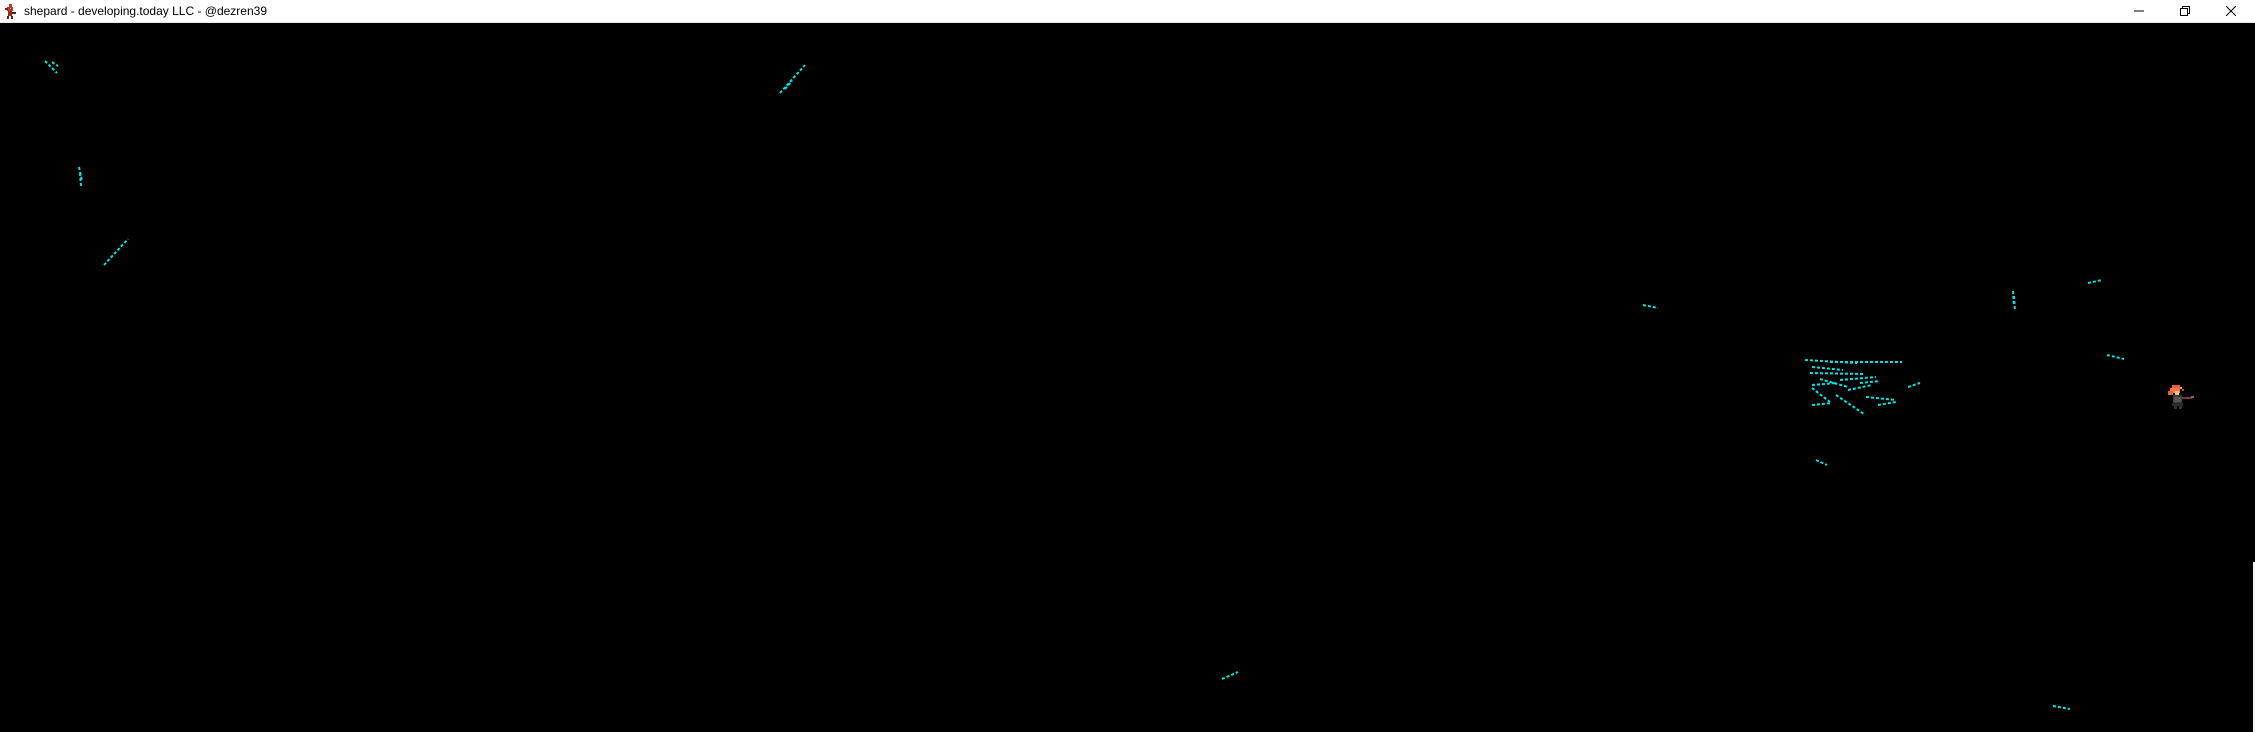  I want to click on minimize-icon, so click(2139, 11).